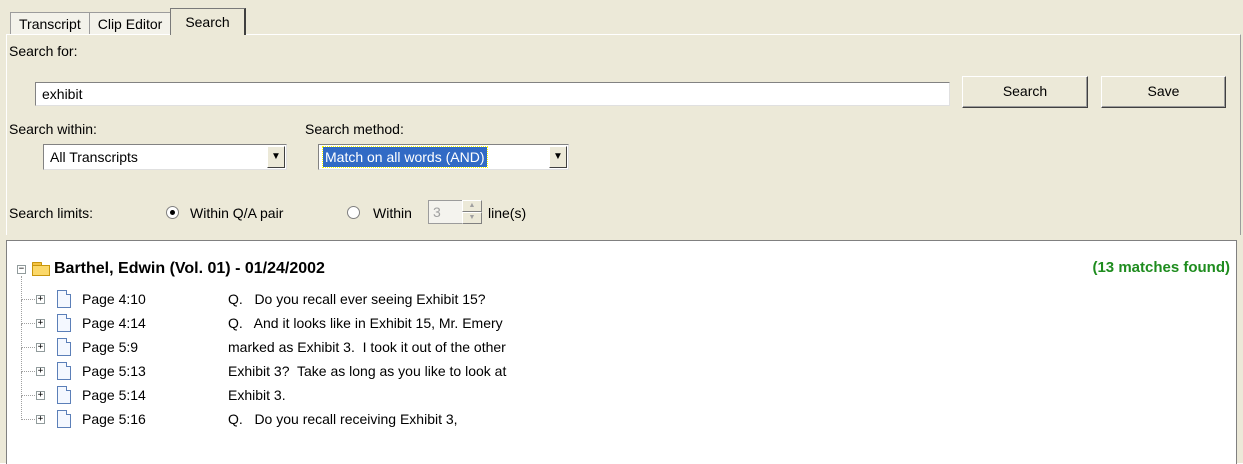 This screenshot has height=464, width=1243. I want to click on tab-search: Search, so click(208, 21).